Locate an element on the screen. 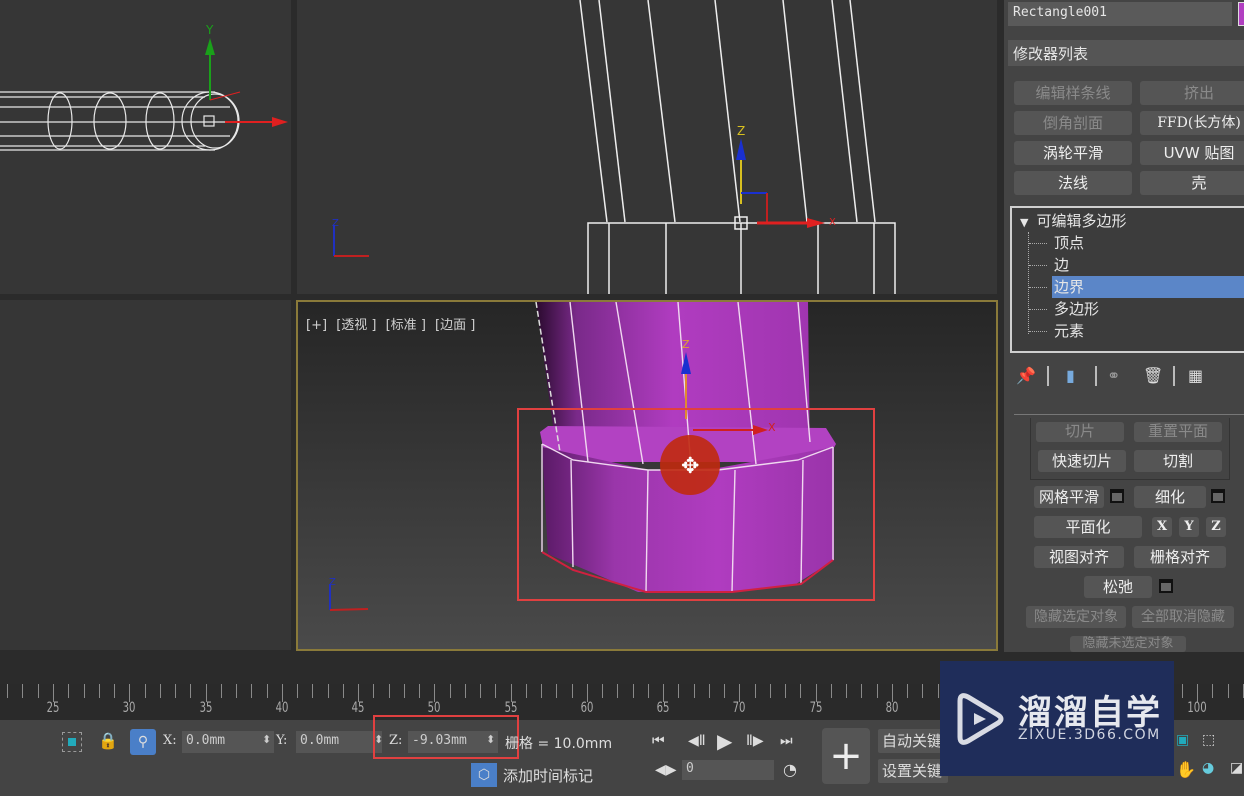  zoom-extents-all-icon: ▣ is located at coordinates (1182, 740).